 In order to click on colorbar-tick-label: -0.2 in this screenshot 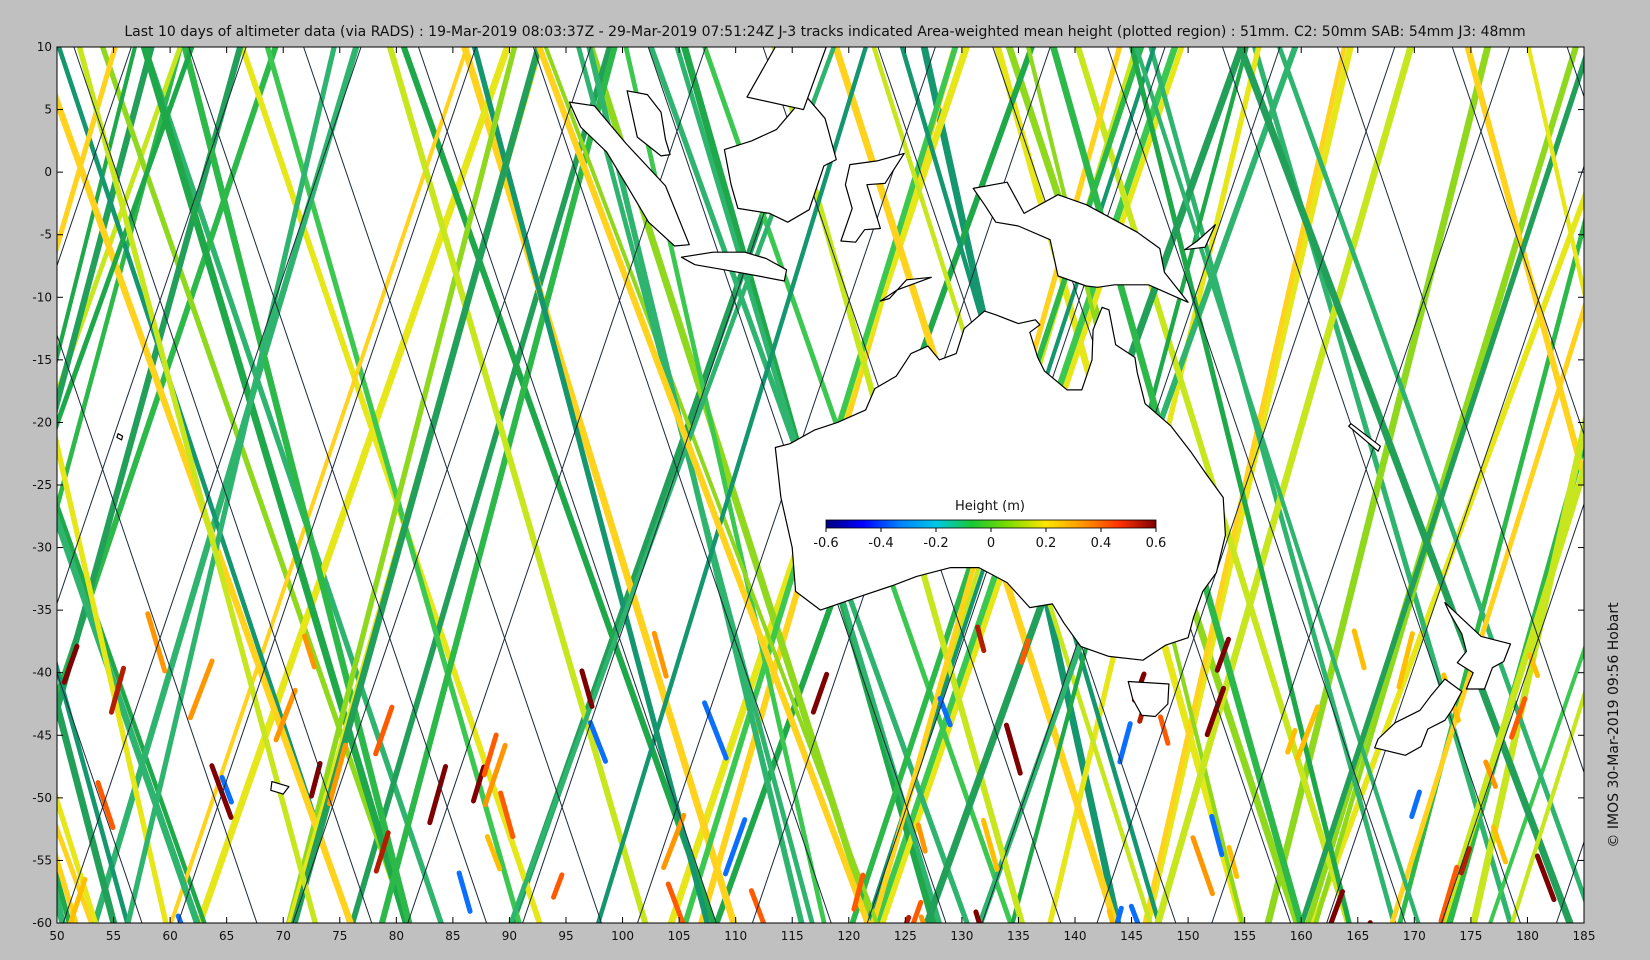, I will do `click(935, 543)`.